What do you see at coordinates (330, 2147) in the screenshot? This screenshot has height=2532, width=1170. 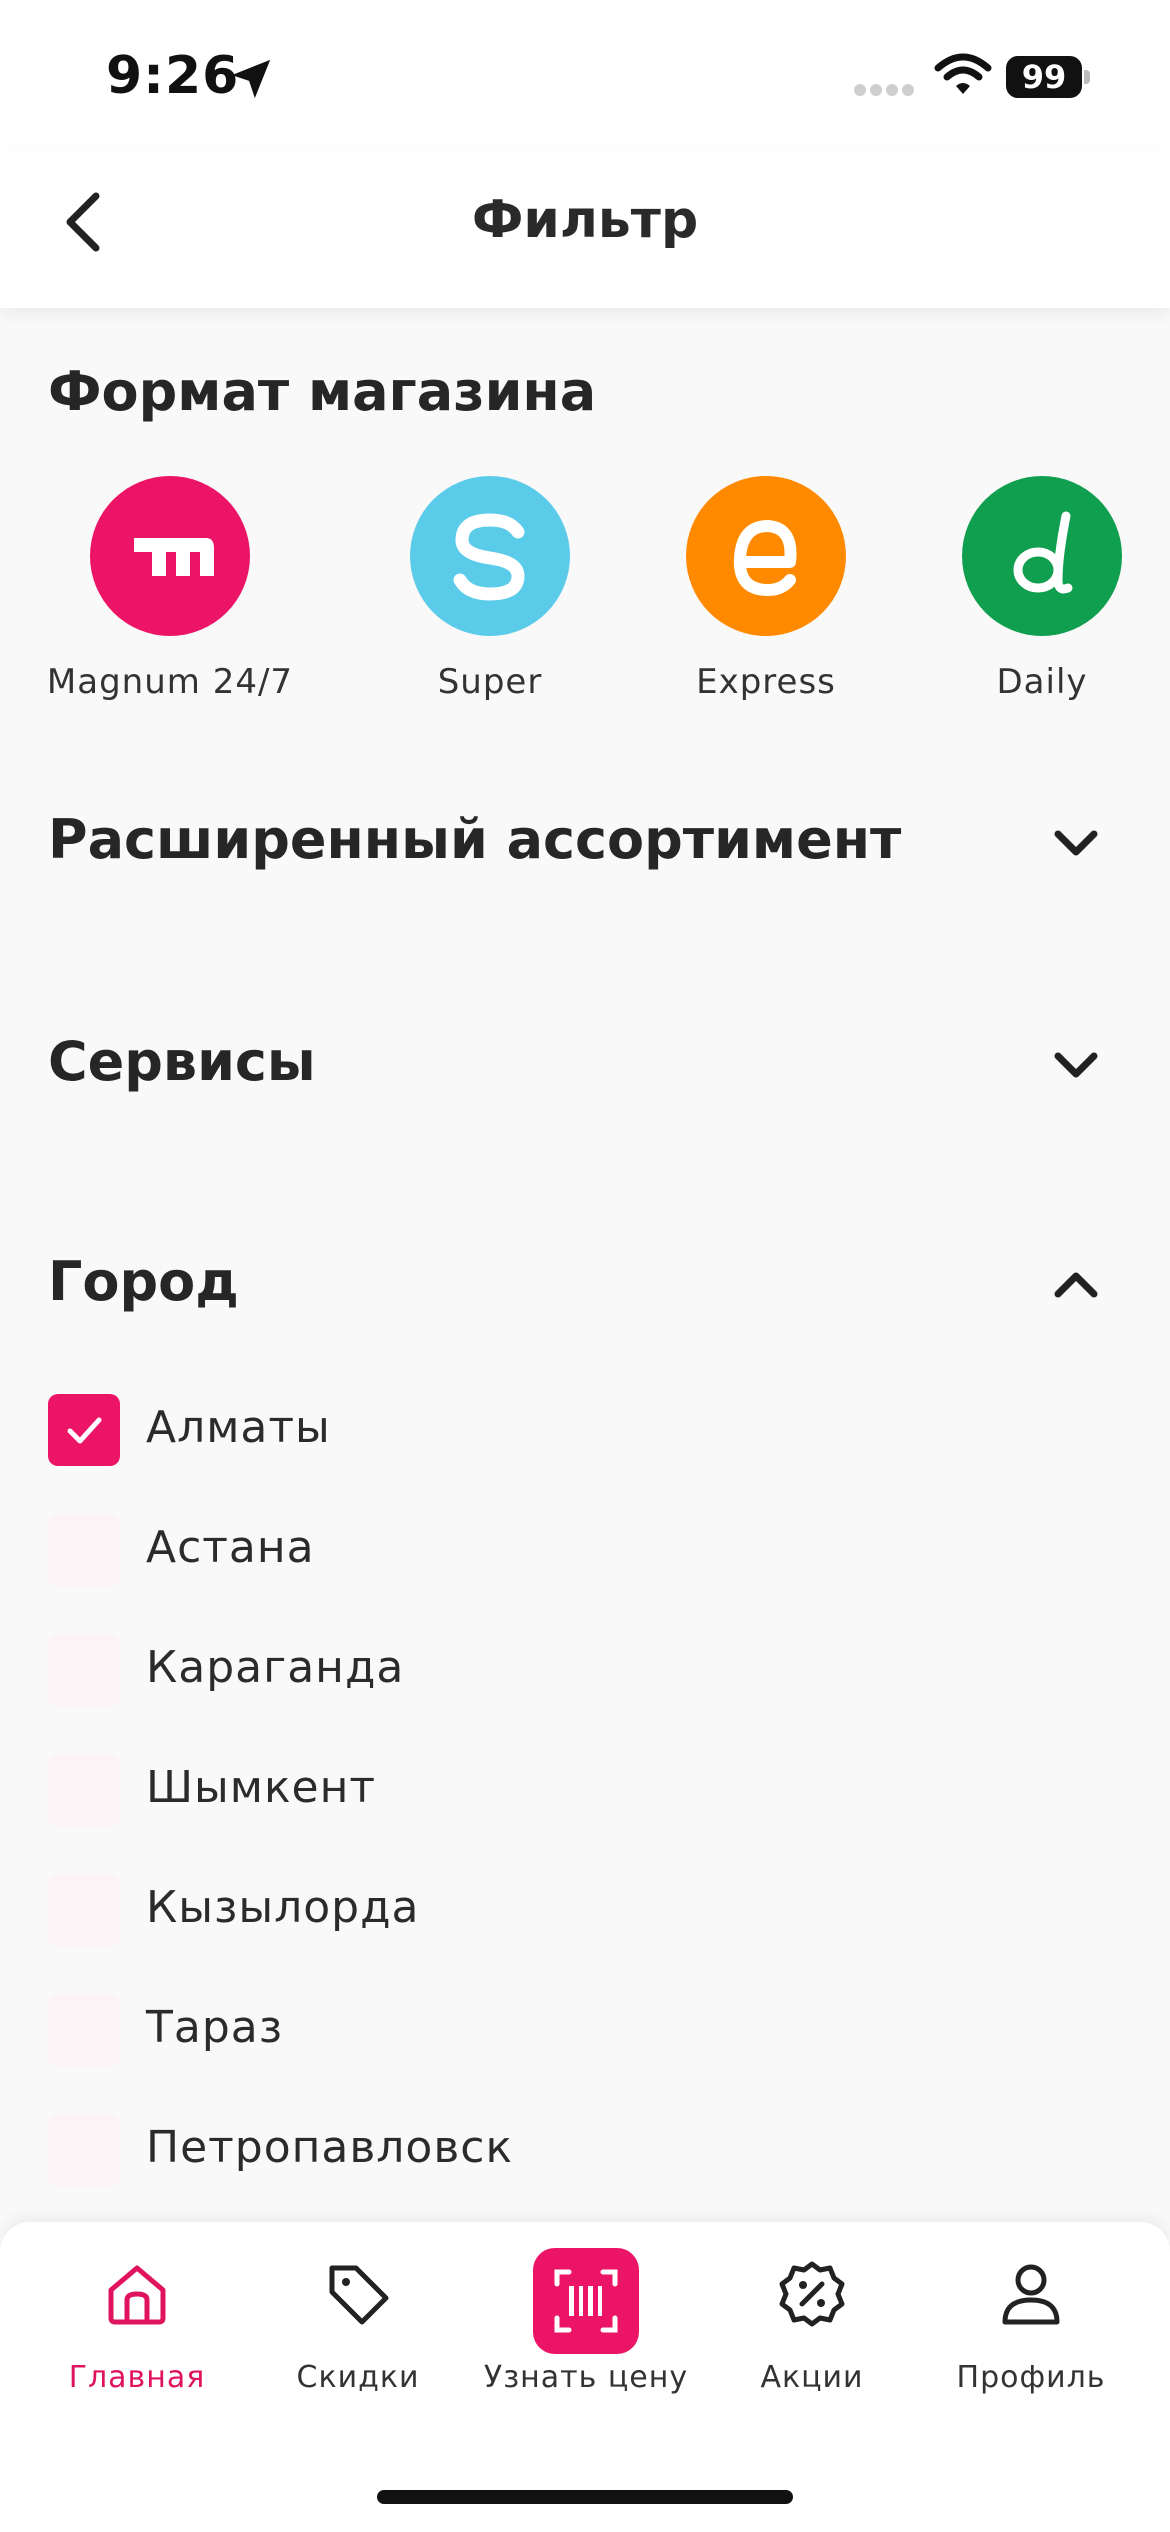 I see `city-label: Петропавловск` at bounding box center [330, 2147].